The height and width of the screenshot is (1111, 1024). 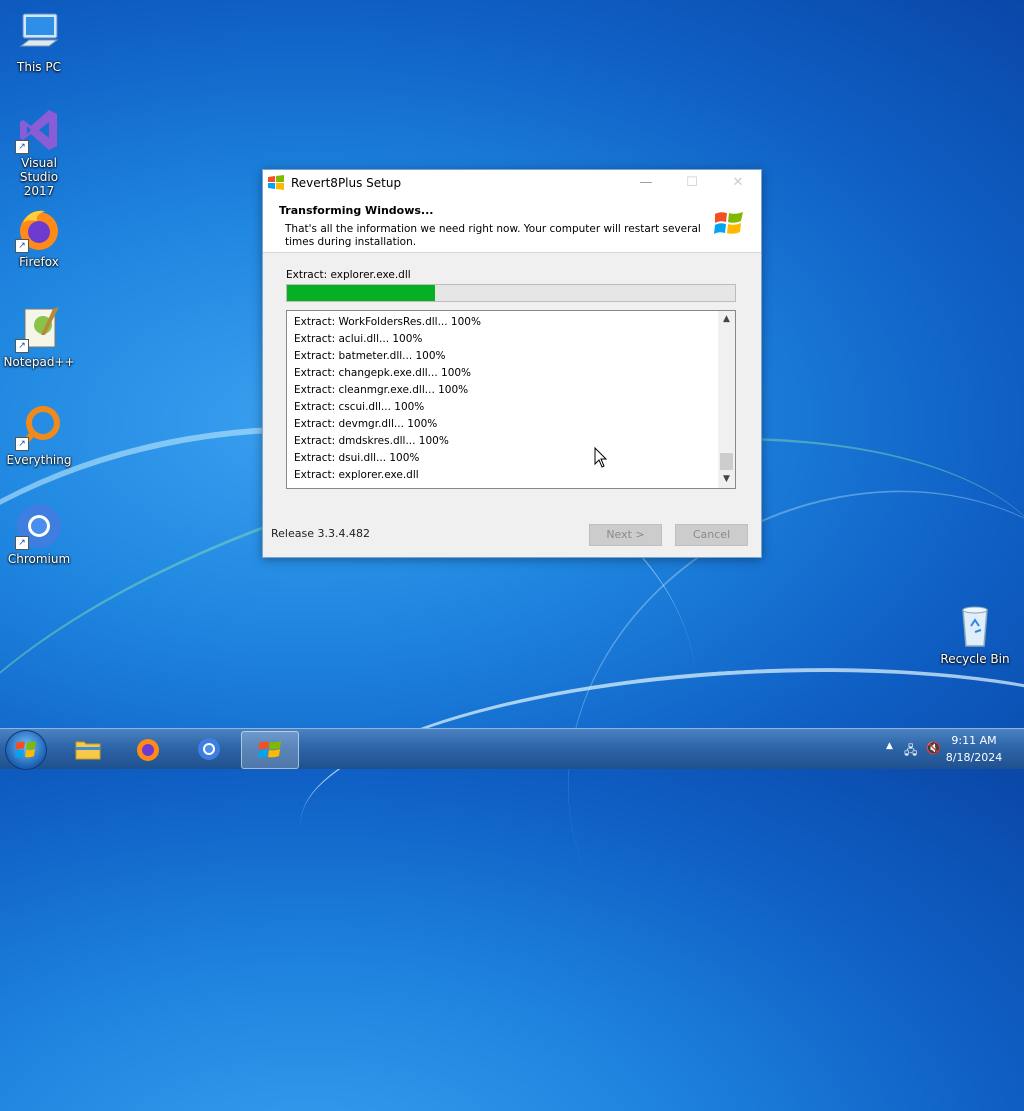 What do you see at coordinates (348, 275) in the screenshot?
I see `status-text: Extract: explorer.exe.dll` at bounding box center [348, 275].